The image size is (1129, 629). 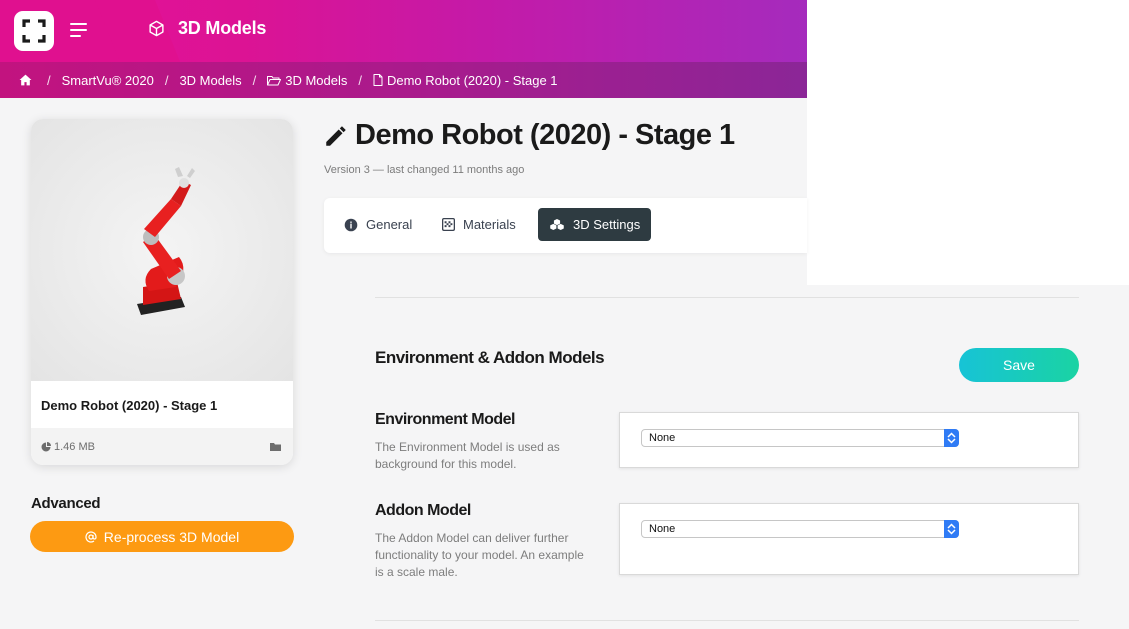 What do you see at coordinates (557, 224) in the screenshot?
I see `cubes-icon` at bounding box center [557, 224].